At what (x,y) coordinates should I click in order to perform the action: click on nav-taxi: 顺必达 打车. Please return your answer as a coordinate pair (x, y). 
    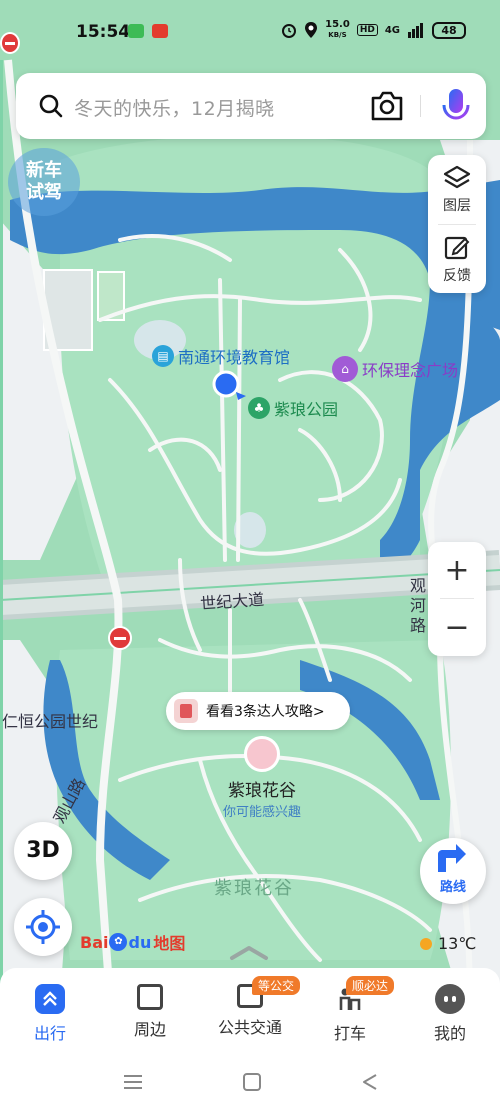
    Looking at the image, I should click on (350, 1013).